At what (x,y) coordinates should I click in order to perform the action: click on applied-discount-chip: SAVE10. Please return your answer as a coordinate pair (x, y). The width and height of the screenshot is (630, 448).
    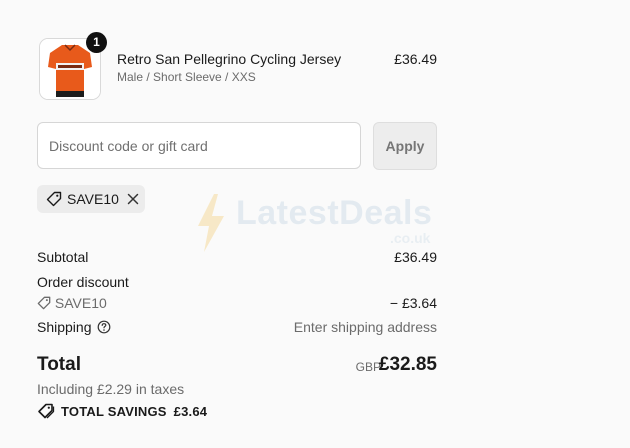
    Looking at the image, I should click on (91, 199).